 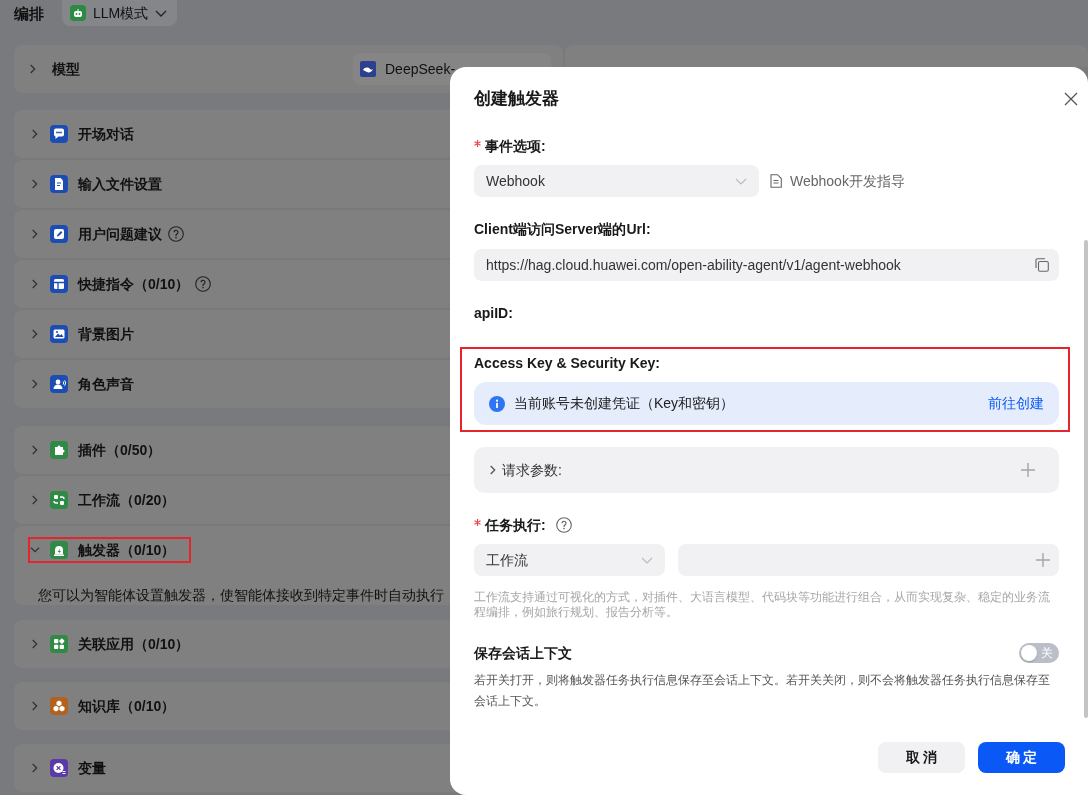 I want to click on cancel-button: 取 消, so click(x=921, y=757).